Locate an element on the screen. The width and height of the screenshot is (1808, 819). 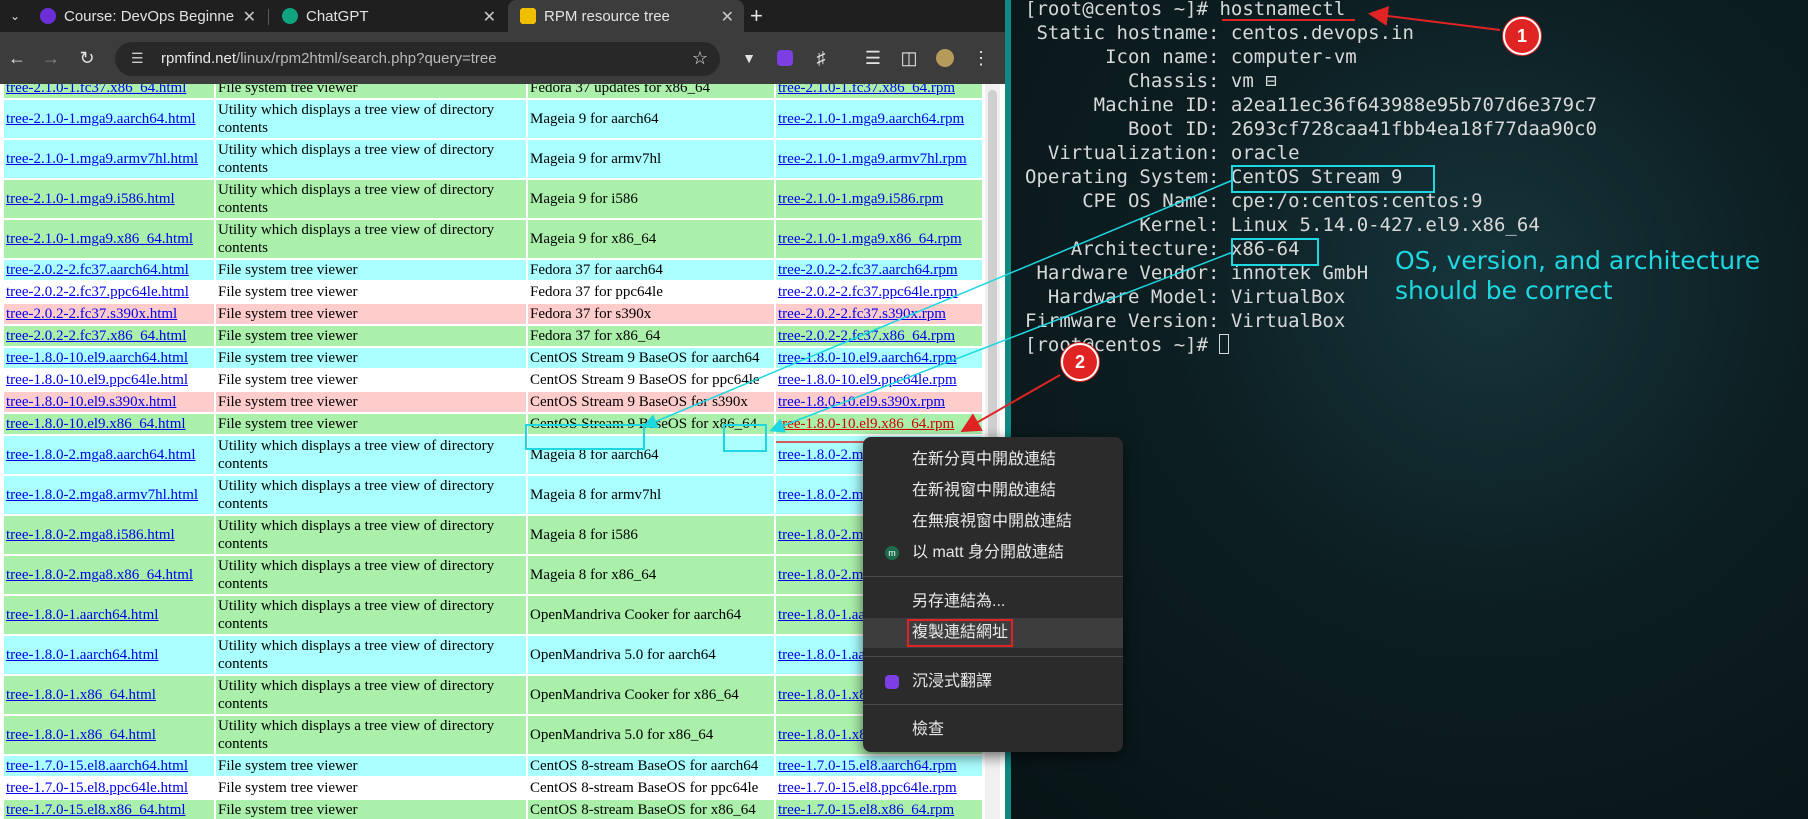
context-menu-item: 沉浸式翻譯 is located at coordinates (993, 682).